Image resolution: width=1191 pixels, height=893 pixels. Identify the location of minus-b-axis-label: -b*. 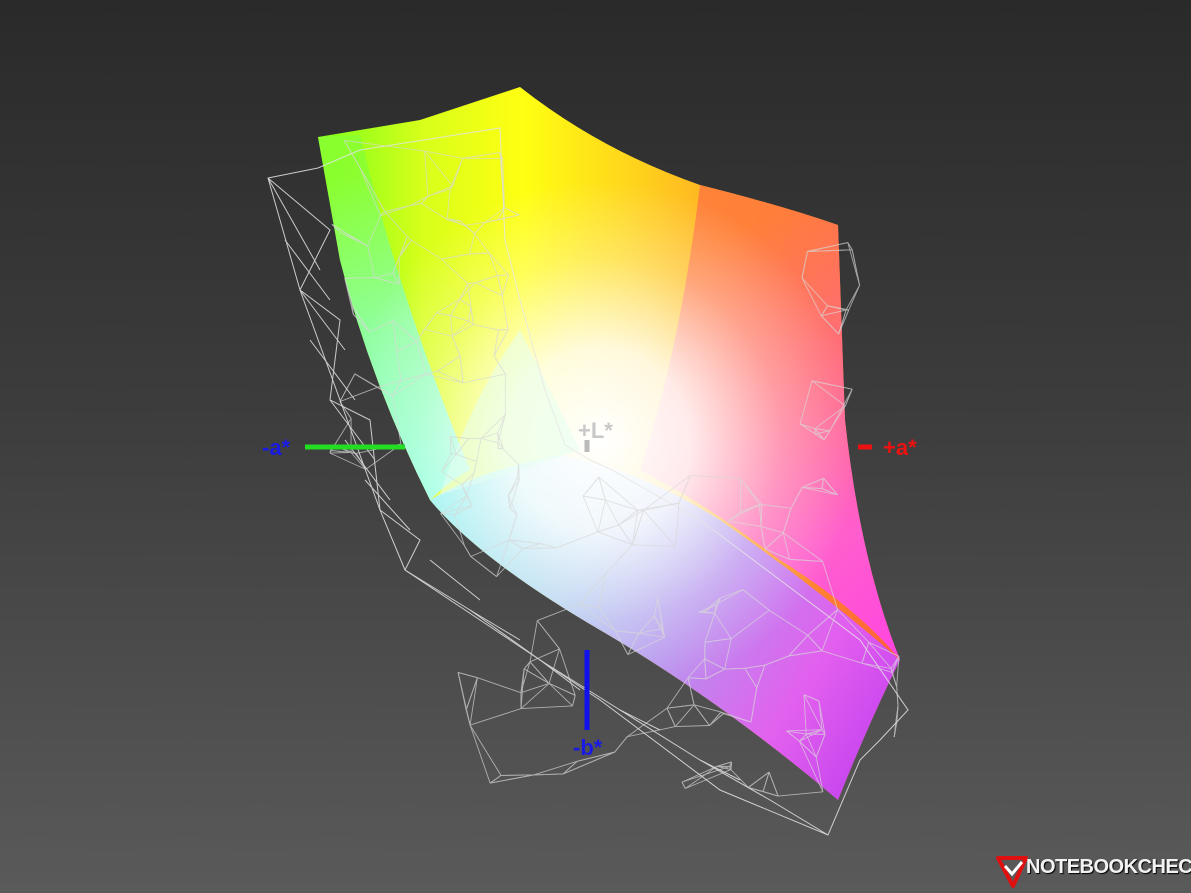
(588, 747).